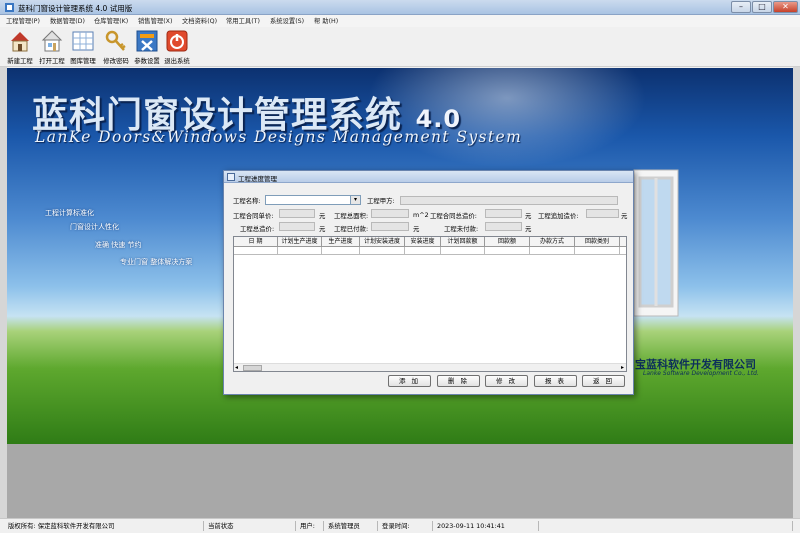 Image resolution: width=800 pixels, height=533 pixels. I want to click on menu-settings: 系统设置(S), so click(287, 20).